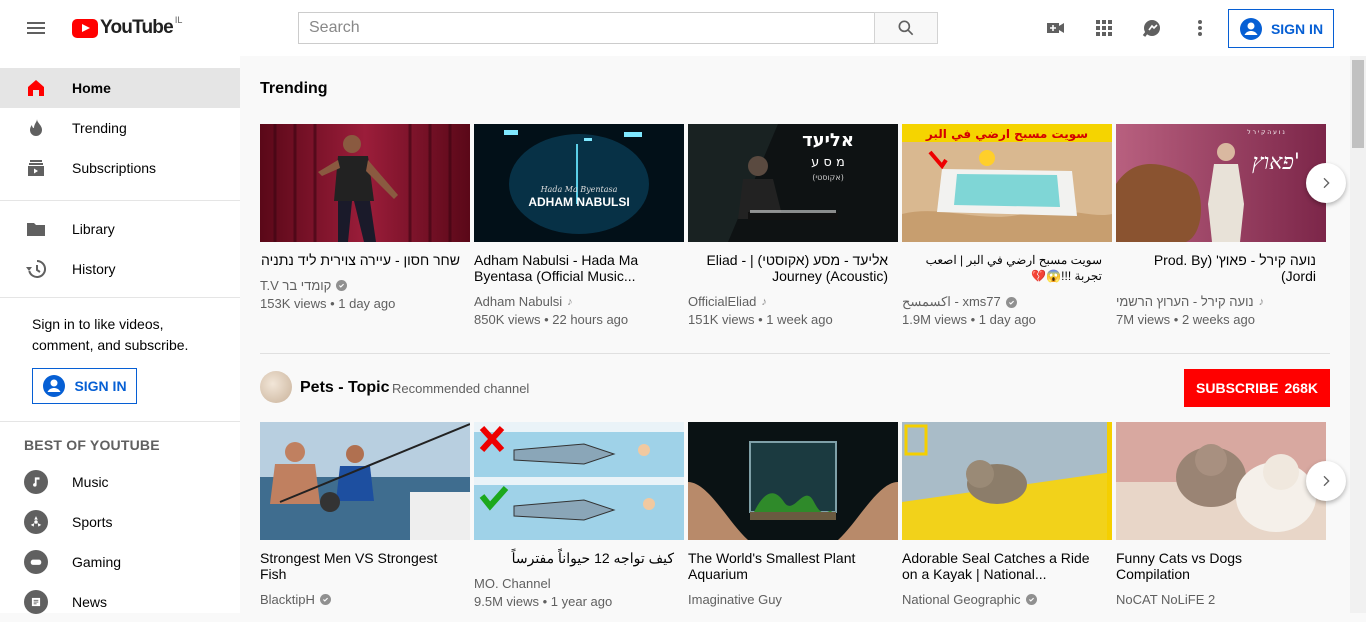 This screenshot has width=1366, height=622. What do you see at coordinates (36, 168) in the screenshot?
I see `subscriptions-icon` at bounding box center [36, 168].